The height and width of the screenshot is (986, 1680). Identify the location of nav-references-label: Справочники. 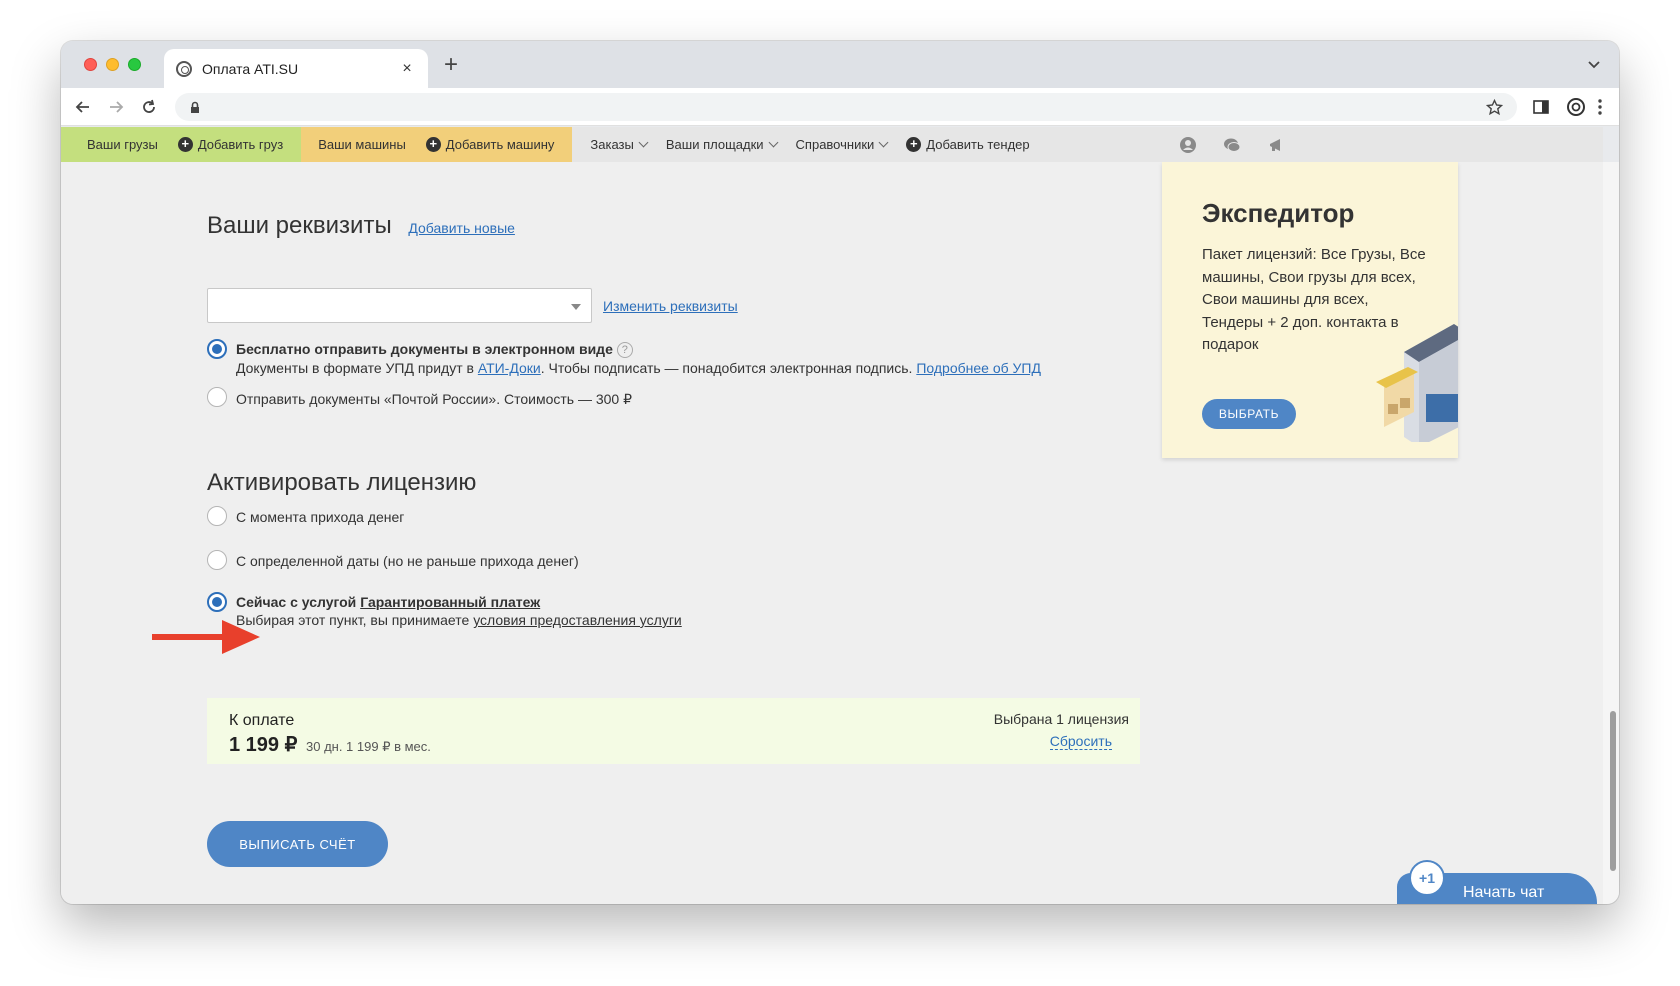
(835, 144).